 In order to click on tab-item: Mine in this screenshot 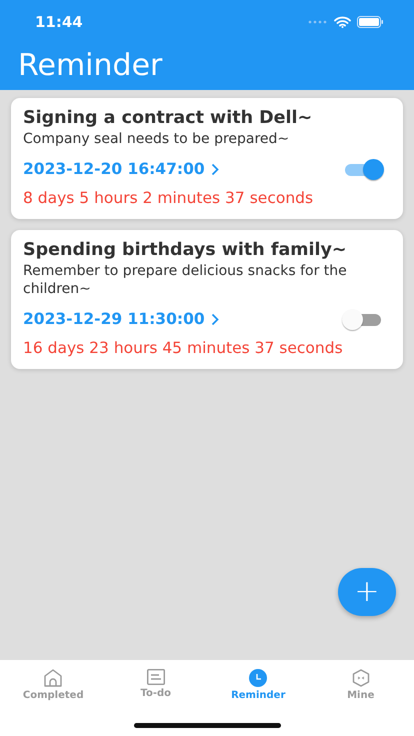, I will do `click(361, 684)`.